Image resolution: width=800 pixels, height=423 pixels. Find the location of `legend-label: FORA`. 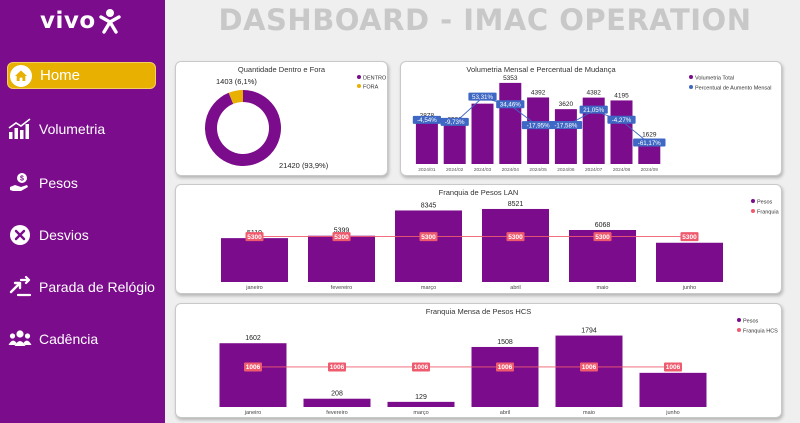

legend-label: FORA is located at coordinates (371, 88).